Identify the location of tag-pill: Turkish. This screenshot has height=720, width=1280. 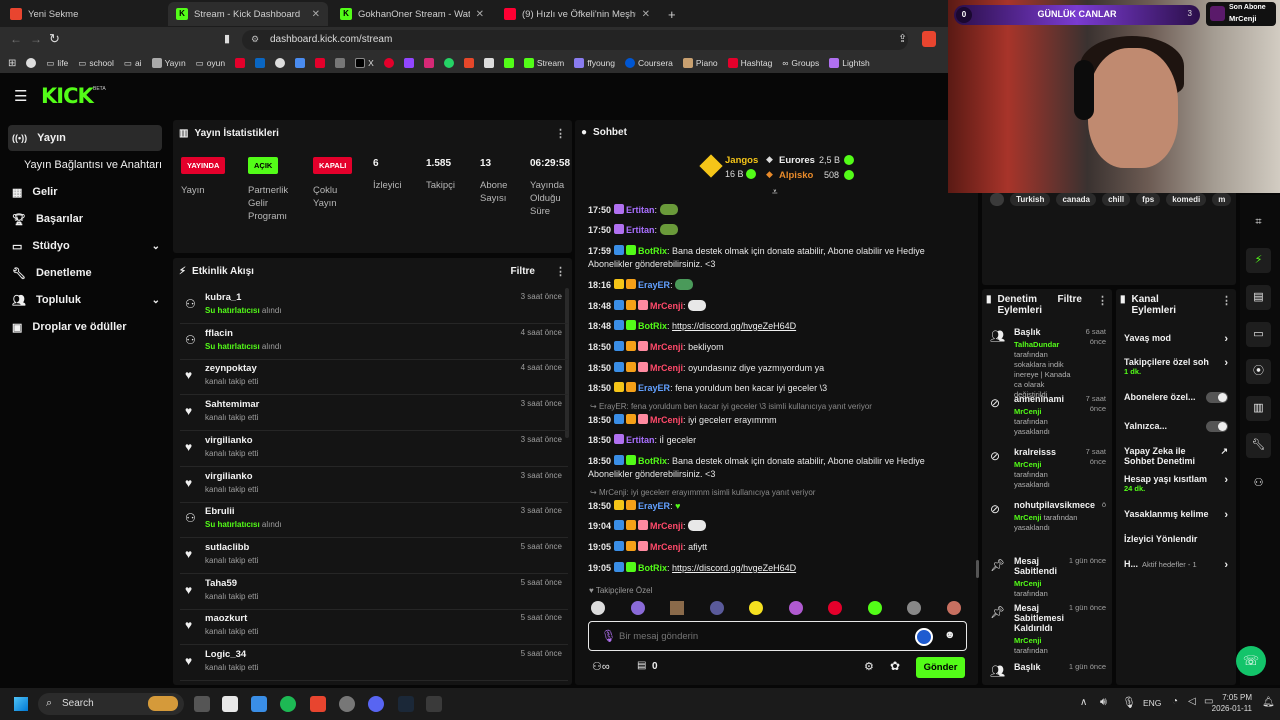
(1030, 199).